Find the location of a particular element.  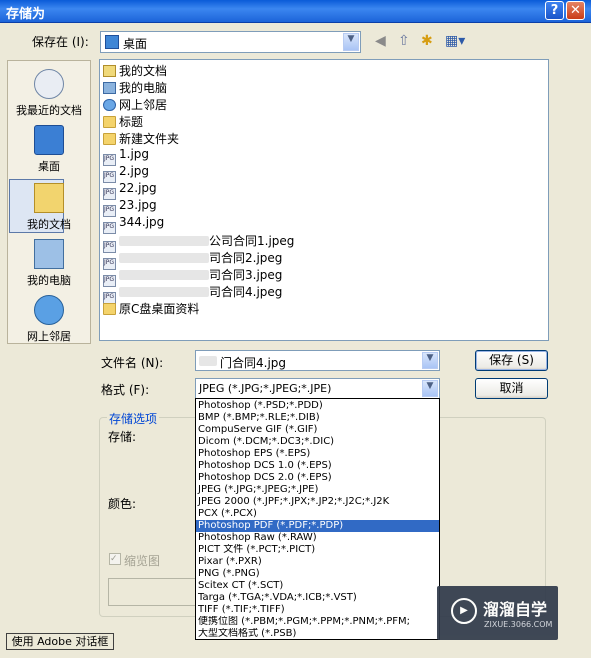

file-name: 公司合同1.jpeg is located at coordinates (252, 241).